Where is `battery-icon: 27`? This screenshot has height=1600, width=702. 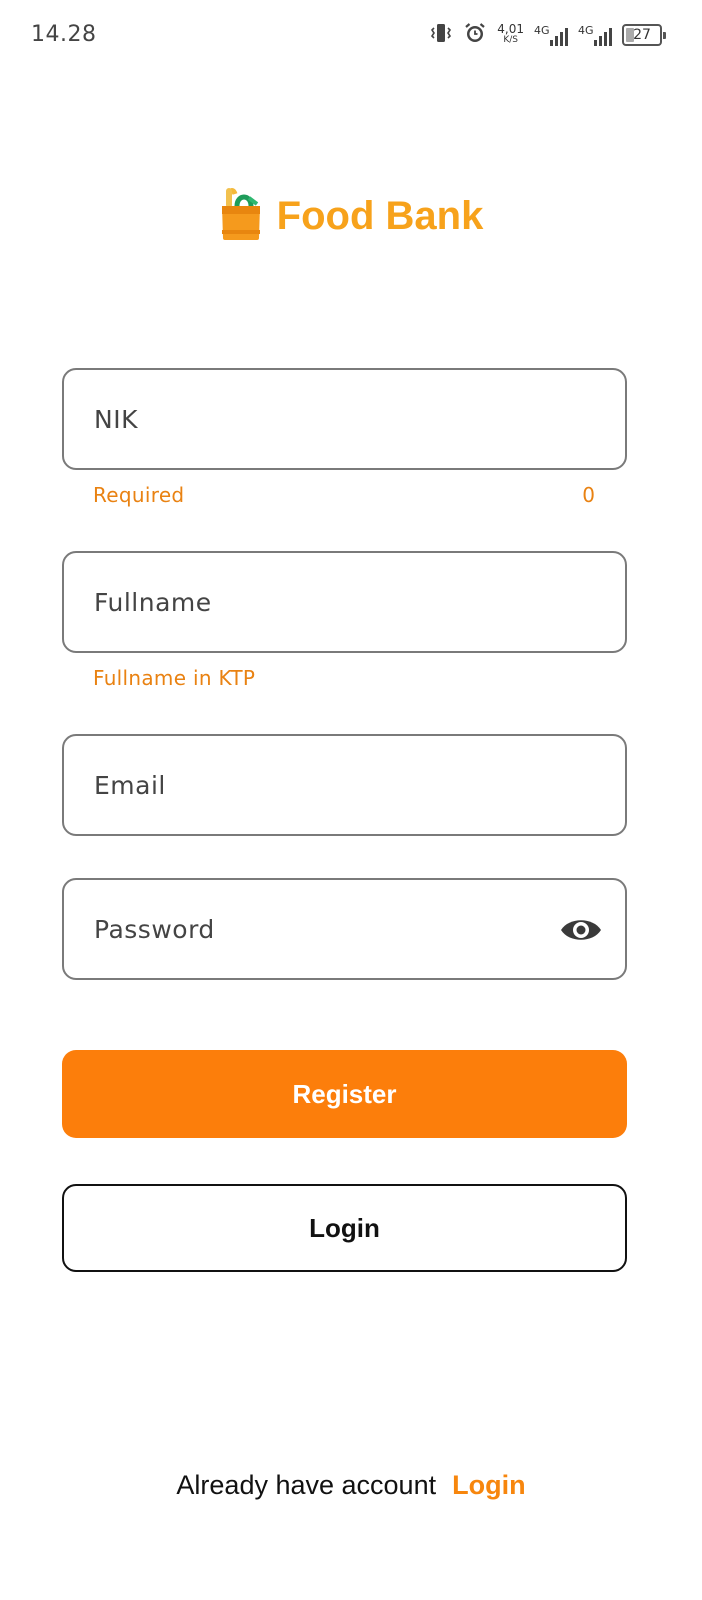 battery-icon: 27 is located at coordinates (644, 35).